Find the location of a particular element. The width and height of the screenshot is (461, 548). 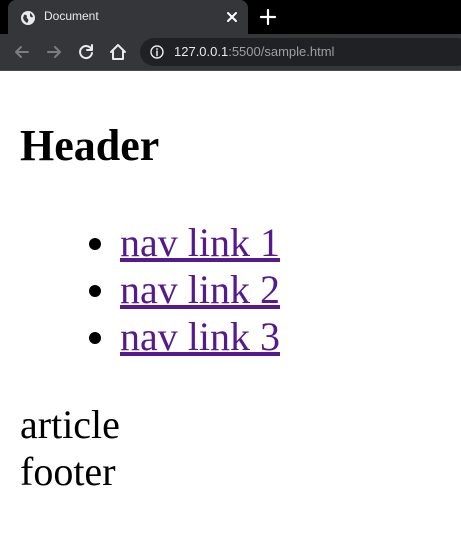

nav-link-3: nav link 3 is located at coordinates (200, 336).